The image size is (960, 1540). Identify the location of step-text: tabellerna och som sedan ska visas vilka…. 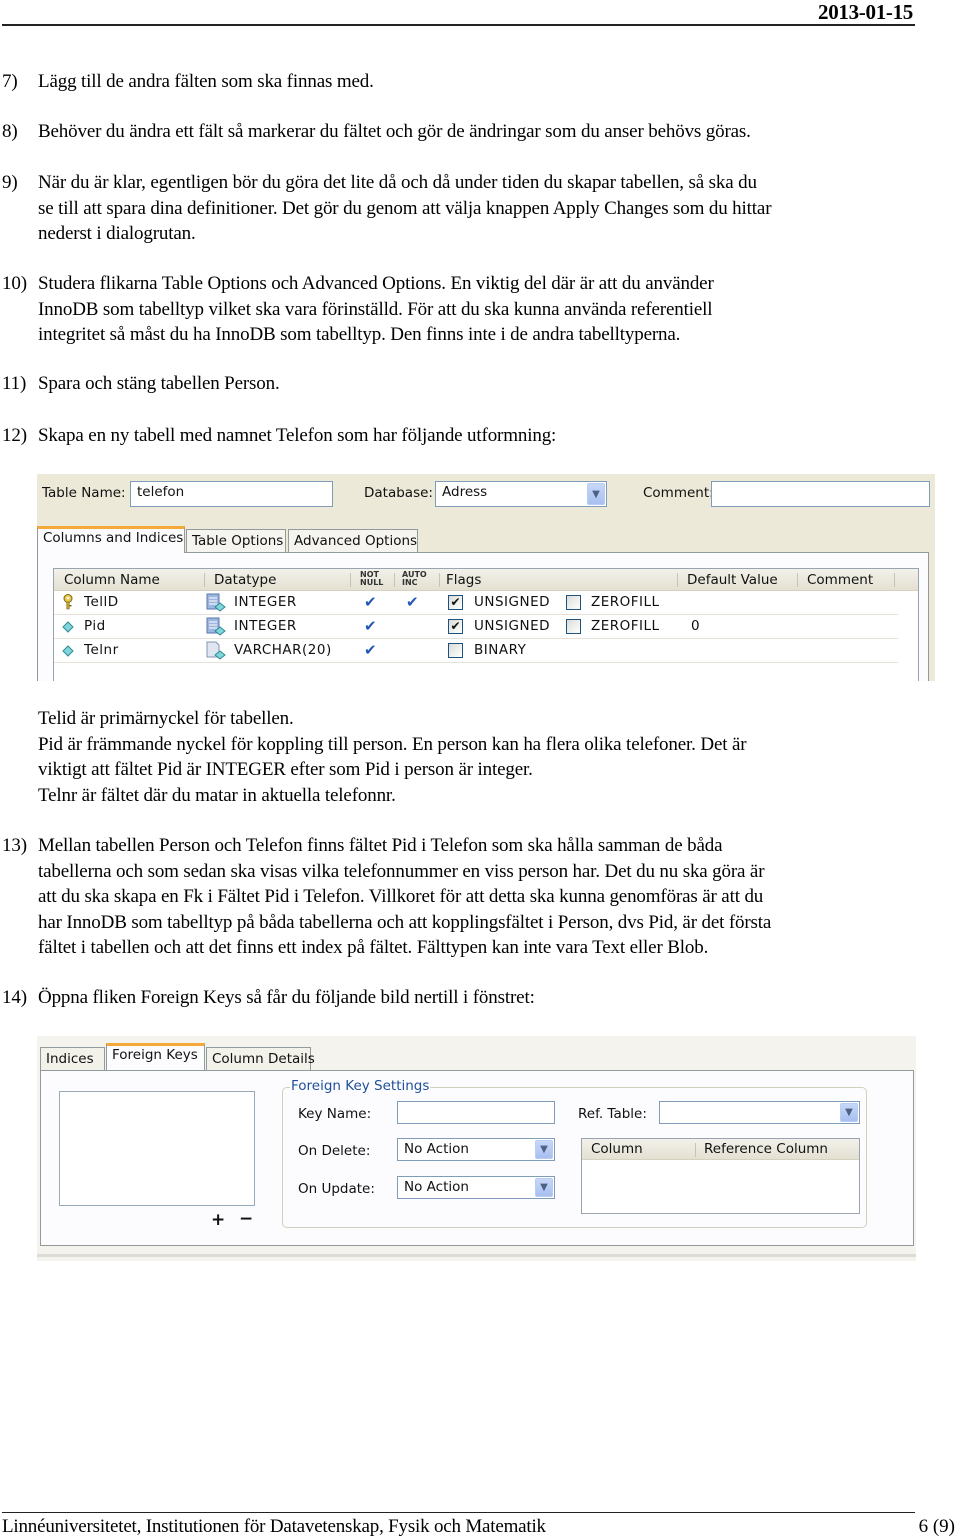
(401, 871).